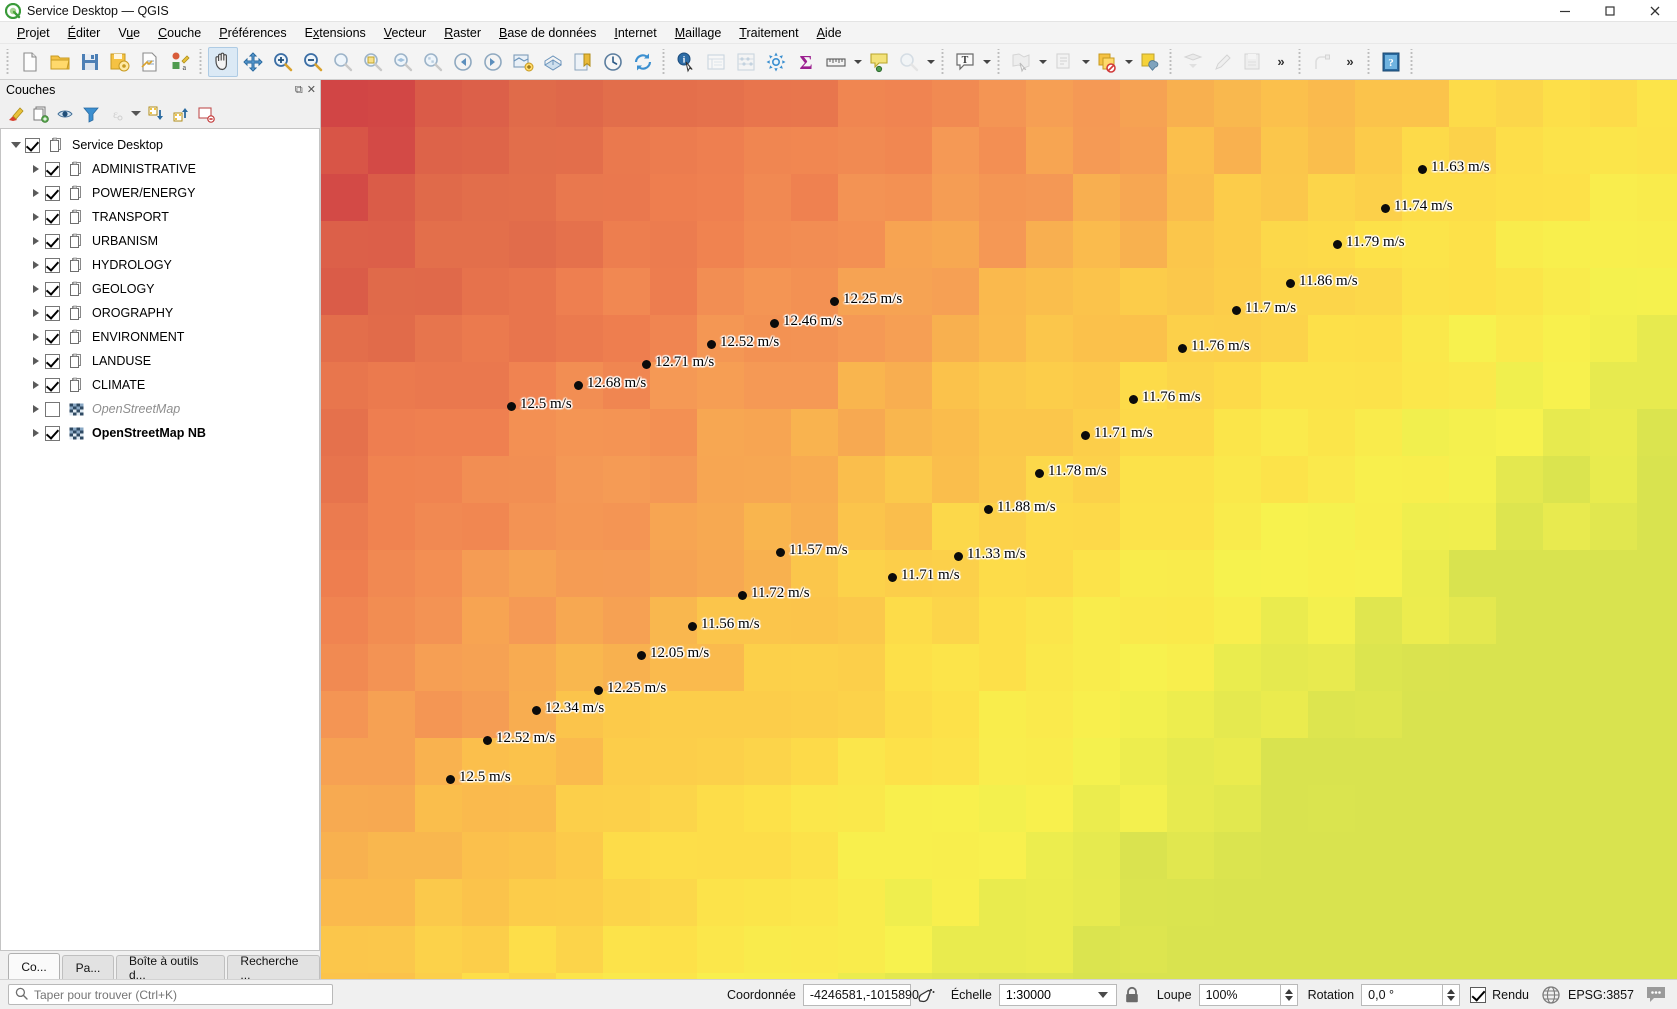 This screenshot has height=1009, width=1677. Describe the element at coordinates (252, 33) in the screenshot. I see `menu-item-pr-f-rences: Préférences` at that location.